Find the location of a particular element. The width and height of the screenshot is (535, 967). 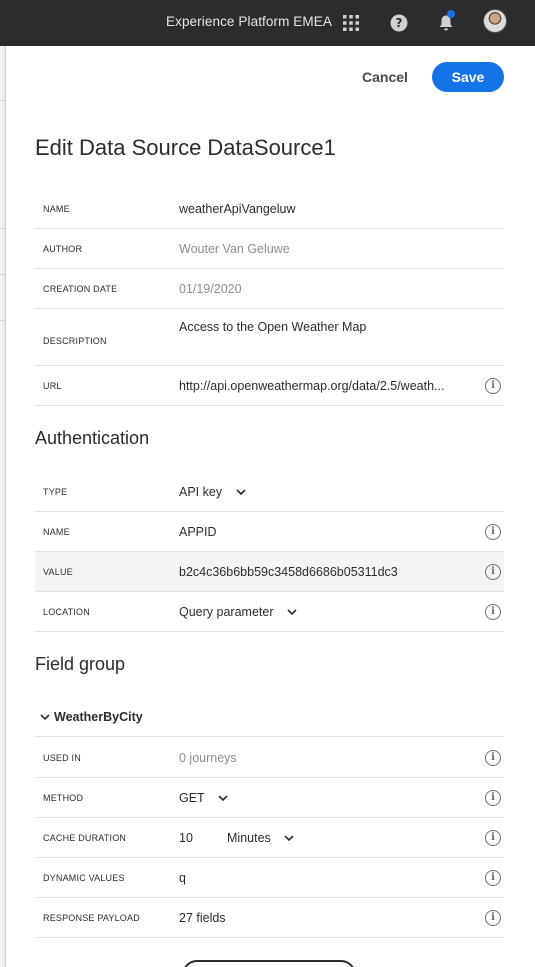

row-label: TYPE is located at coordinates (55, 491).